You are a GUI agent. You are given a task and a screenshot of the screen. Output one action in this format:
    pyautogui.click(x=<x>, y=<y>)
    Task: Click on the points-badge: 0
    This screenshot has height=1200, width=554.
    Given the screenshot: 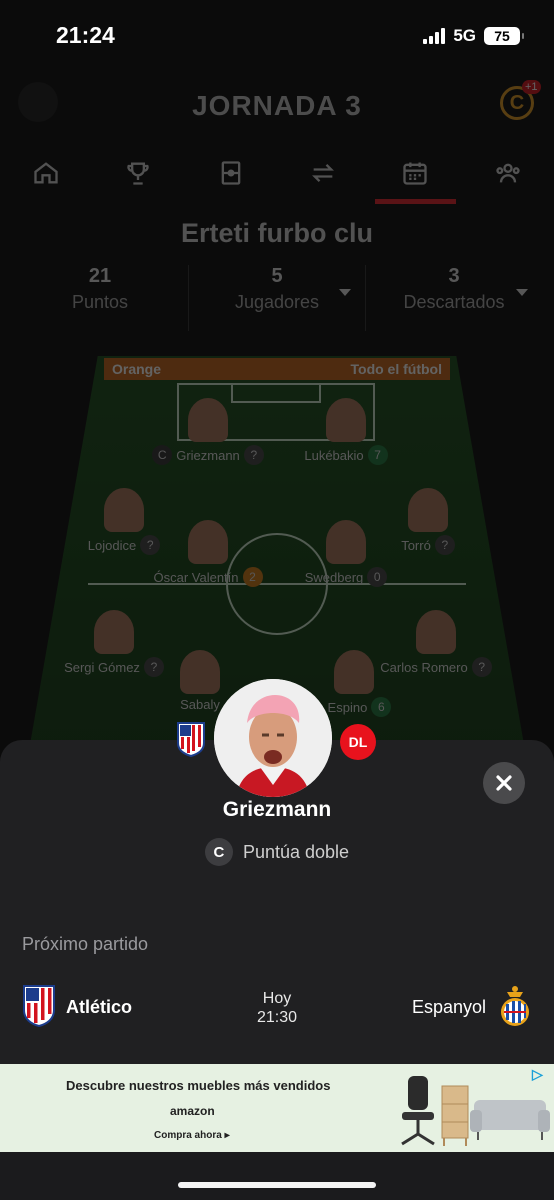 What is the action you would take?
    pyautogui.click(x=377, y=577)
    